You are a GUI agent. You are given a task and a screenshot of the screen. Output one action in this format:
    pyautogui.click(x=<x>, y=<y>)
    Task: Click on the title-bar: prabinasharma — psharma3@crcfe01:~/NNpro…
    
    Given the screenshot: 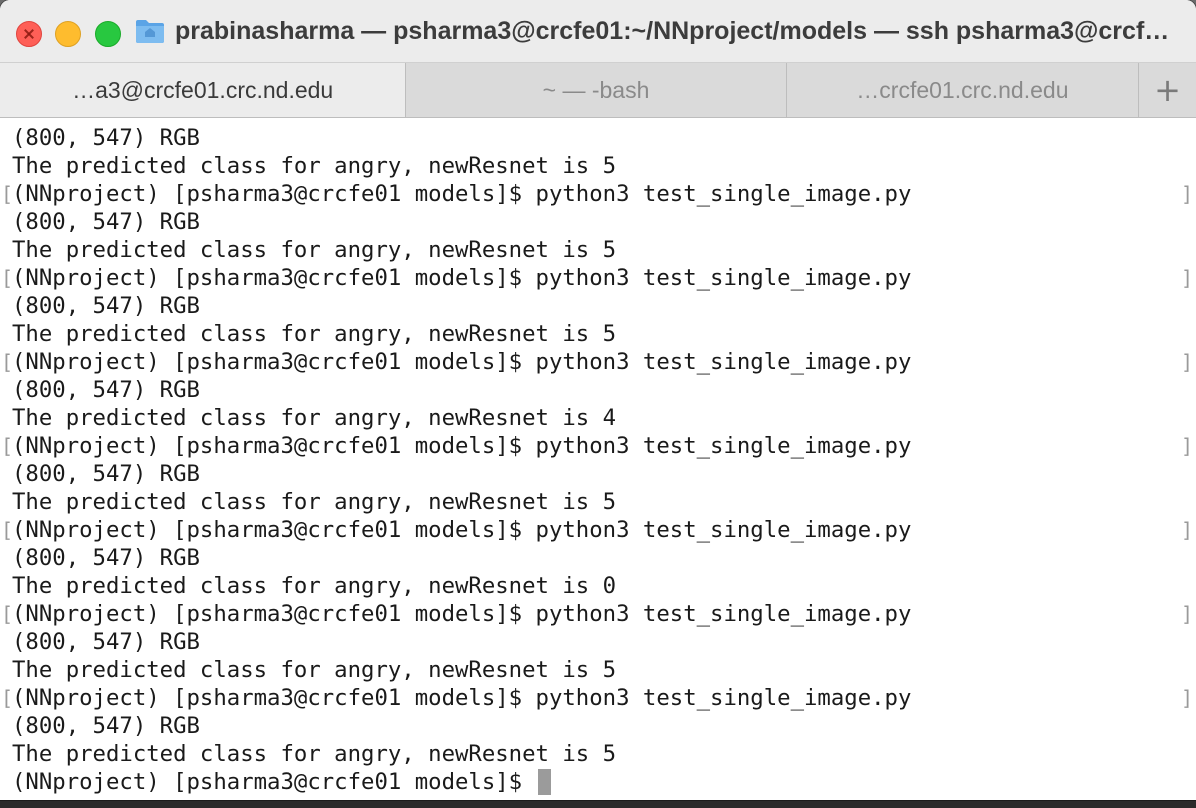 What is the action you would take?
    pyautogui.click(x=598, y=31)
    